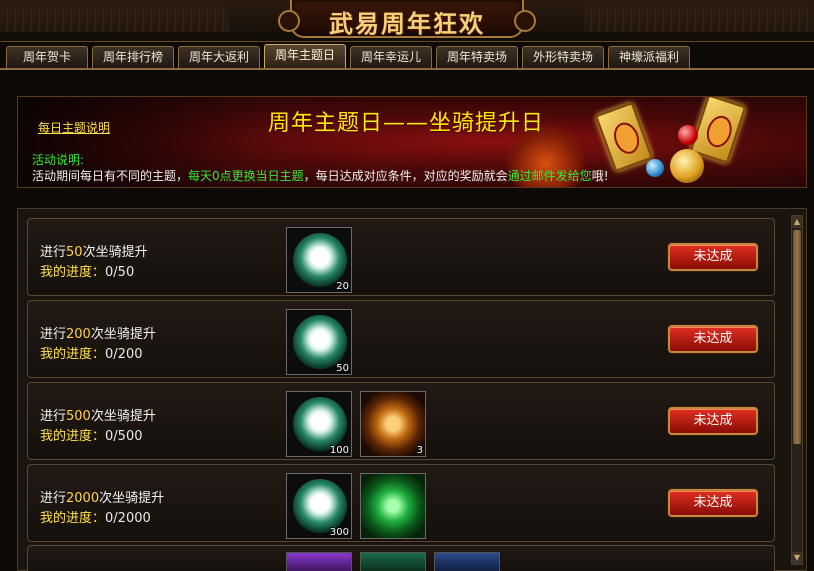 Image resolution: width=814 pixels, height=571 pixels. I want to click on task-title: 进行200次坐骑提升, so click(98, 334).